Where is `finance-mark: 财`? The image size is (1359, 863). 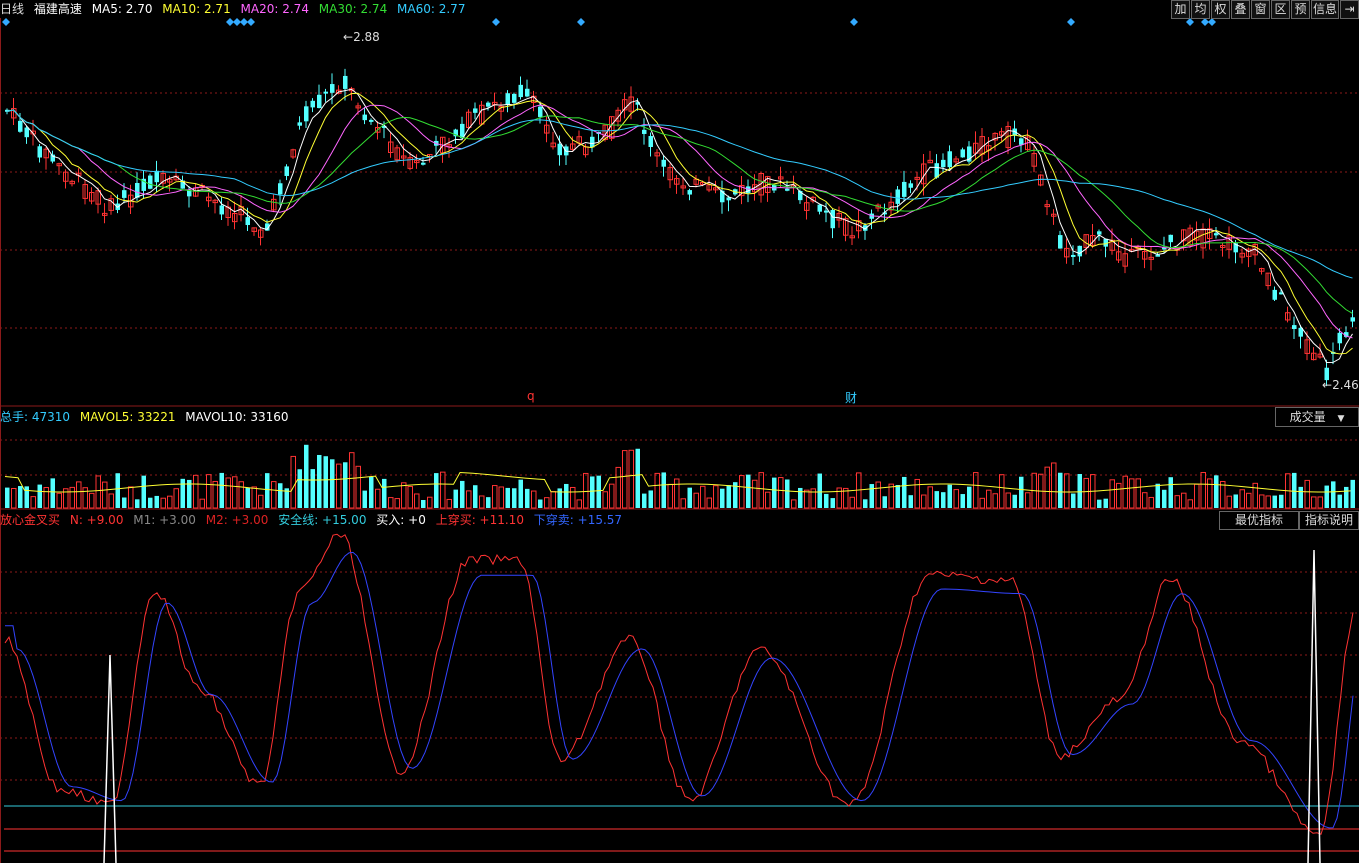
finance-mark: 财 is located at coordinates (851, 397).